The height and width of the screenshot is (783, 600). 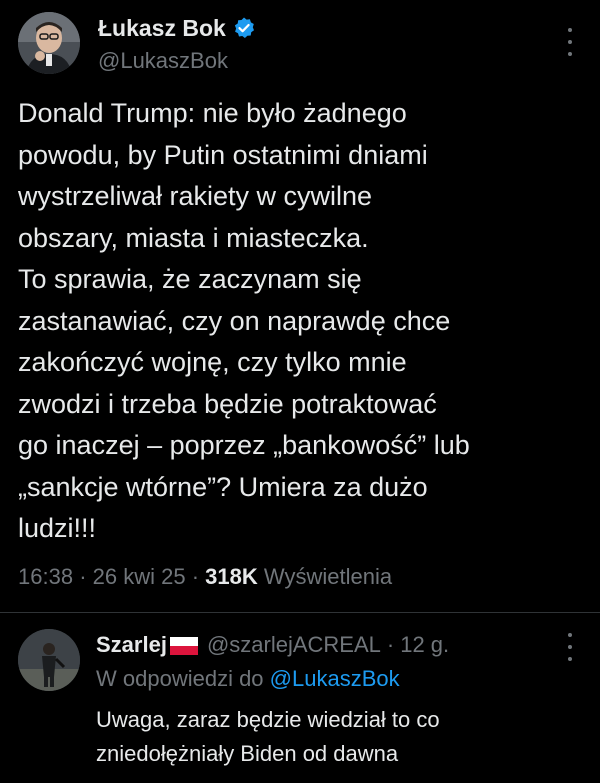 What do you see at coordinates (294, 645) in the screenshot?
I see `reply-author-handle: @szarlejACREAL` at bounding box center [294, 645].